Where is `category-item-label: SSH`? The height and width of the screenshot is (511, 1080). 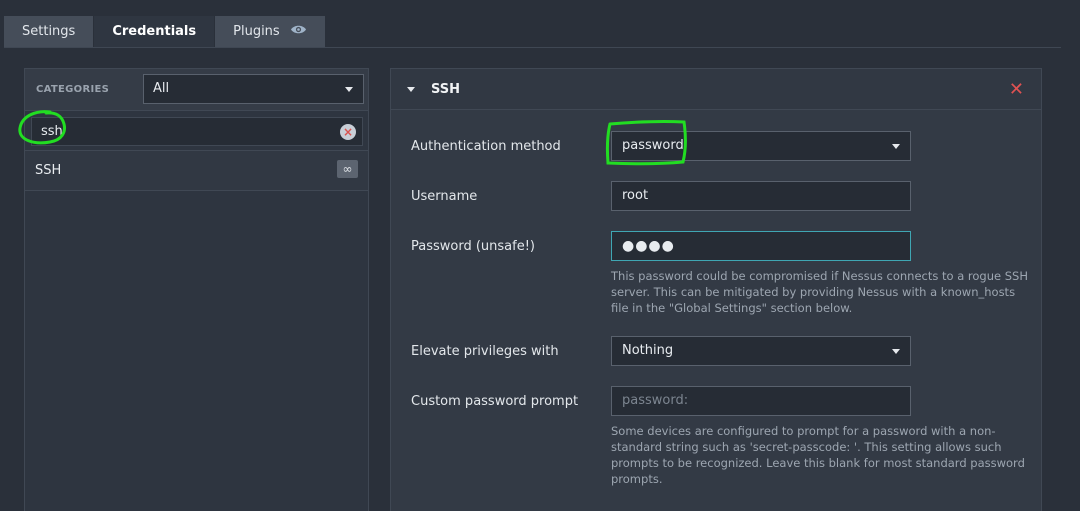 category-item-label: SSH is located at coordinates (48, 170).